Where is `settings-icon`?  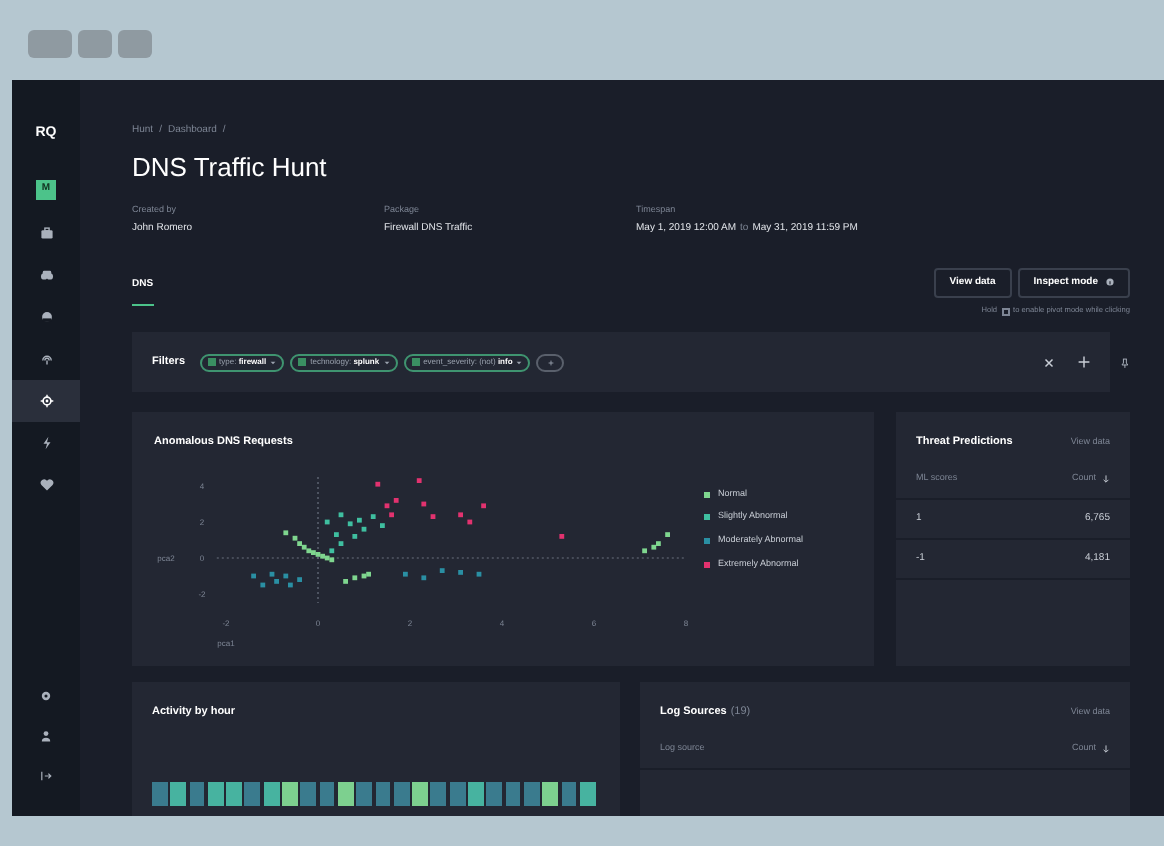
settings-icon is located at coordinates (46, 696).